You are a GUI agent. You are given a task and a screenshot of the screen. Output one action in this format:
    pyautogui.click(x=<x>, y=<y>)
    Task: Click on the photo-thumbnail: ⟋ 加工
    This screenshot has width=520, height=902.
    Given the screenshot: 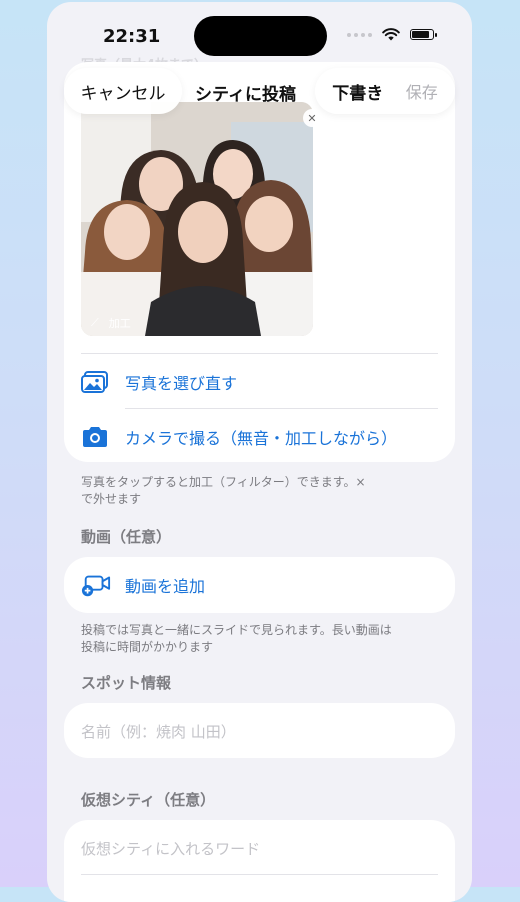 What is the action you would take?
    pyautogui.click(x=197, y=219)
    